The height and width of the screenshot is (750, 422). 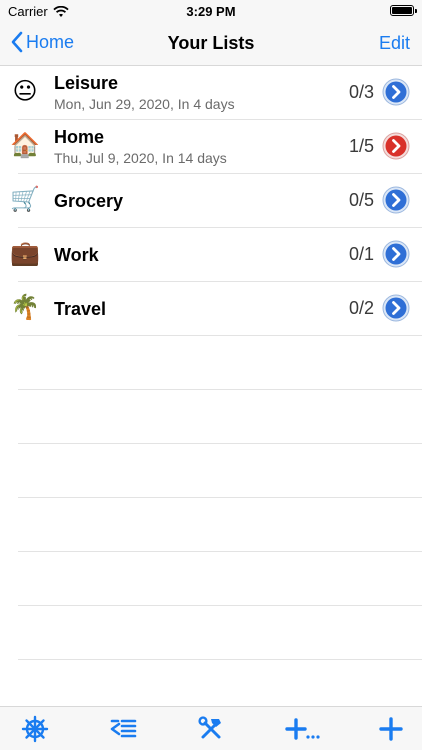 I want to click on bottom-toolbar, so click(x=211, y=728).